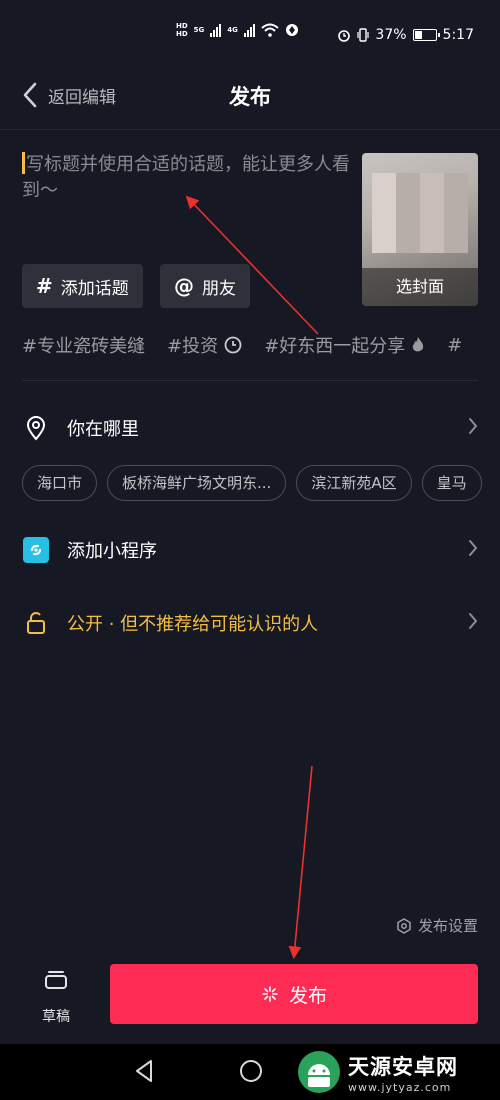 The height and width of the screenshot is (1100, 500). I want to click on network-indicators: HD HD 5G 4G, so click(237, 30).